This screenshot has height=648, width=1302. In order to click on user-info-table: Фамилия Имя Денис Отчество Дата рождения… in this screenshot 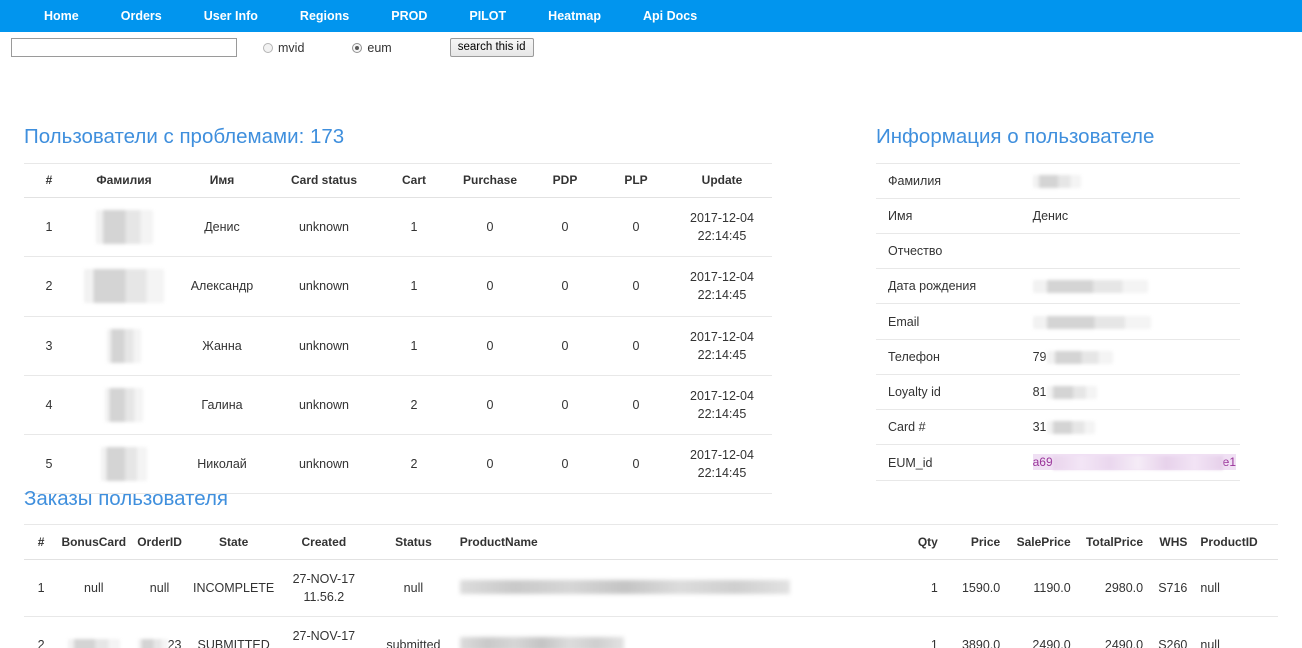, I will do `click(1058, 322)`.